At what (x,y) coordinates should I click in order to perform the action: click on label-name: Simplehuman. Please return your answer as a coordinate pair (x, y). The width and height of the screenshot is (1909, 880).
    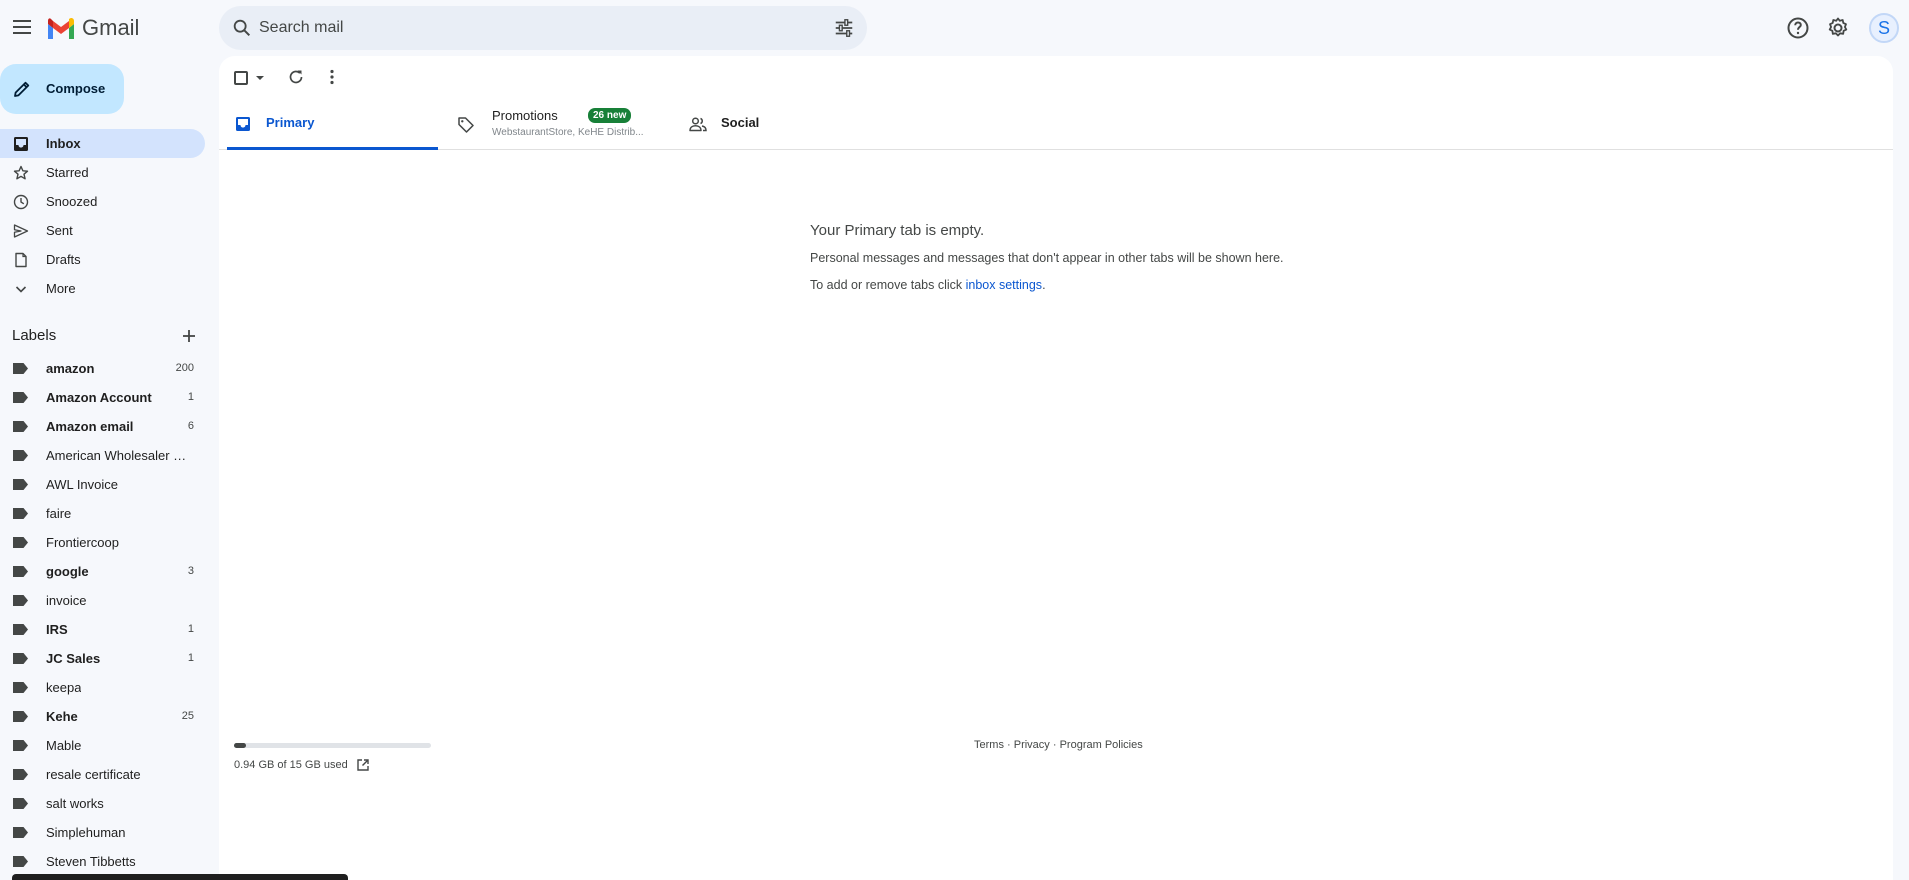
    Looking at the image, I should click on (86, 832).